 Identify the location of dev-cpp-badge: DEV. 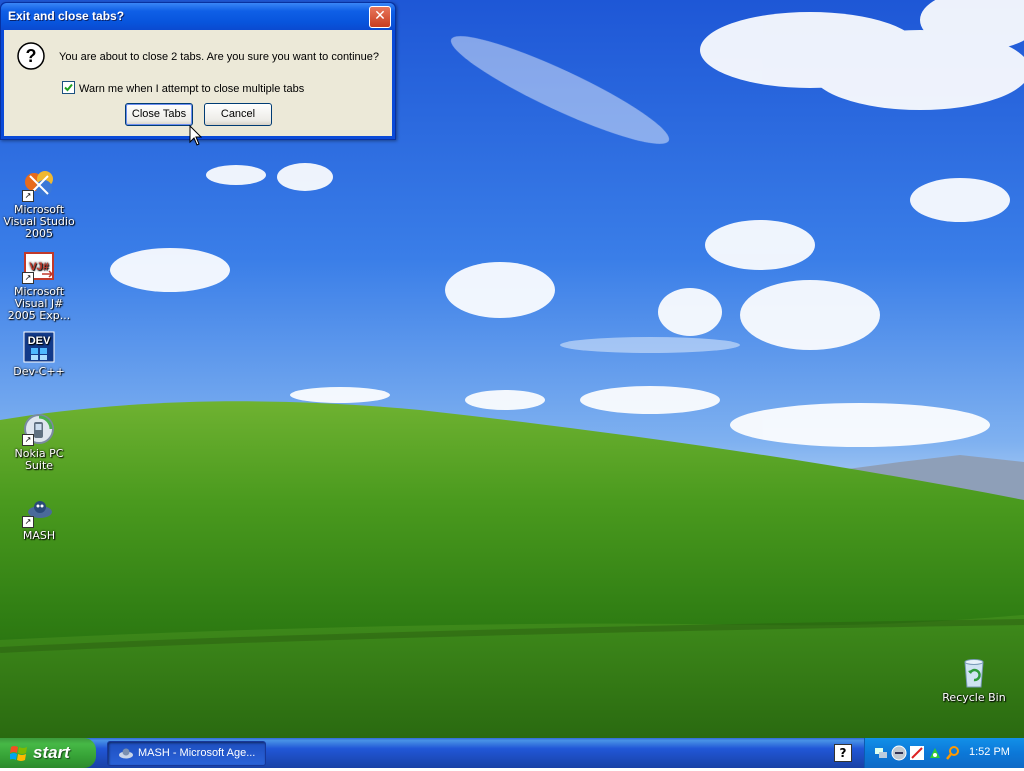
(39, 341).